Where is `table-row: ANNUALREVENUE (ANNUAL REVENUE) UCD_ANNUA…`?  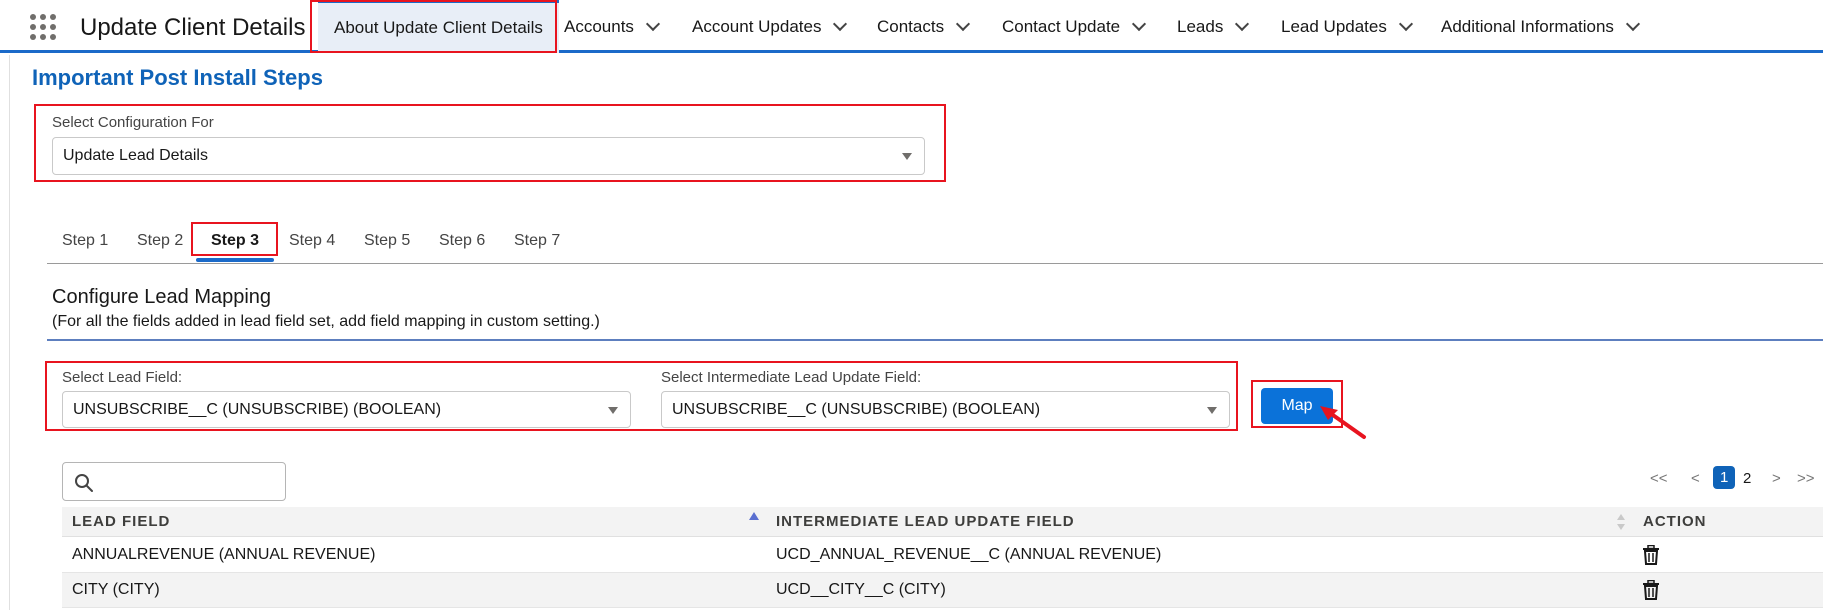
table-row: ANNUALREVENUE (ANNUAL REVENUE) UCD_ANNUA… is located at coordinates (942, 555).